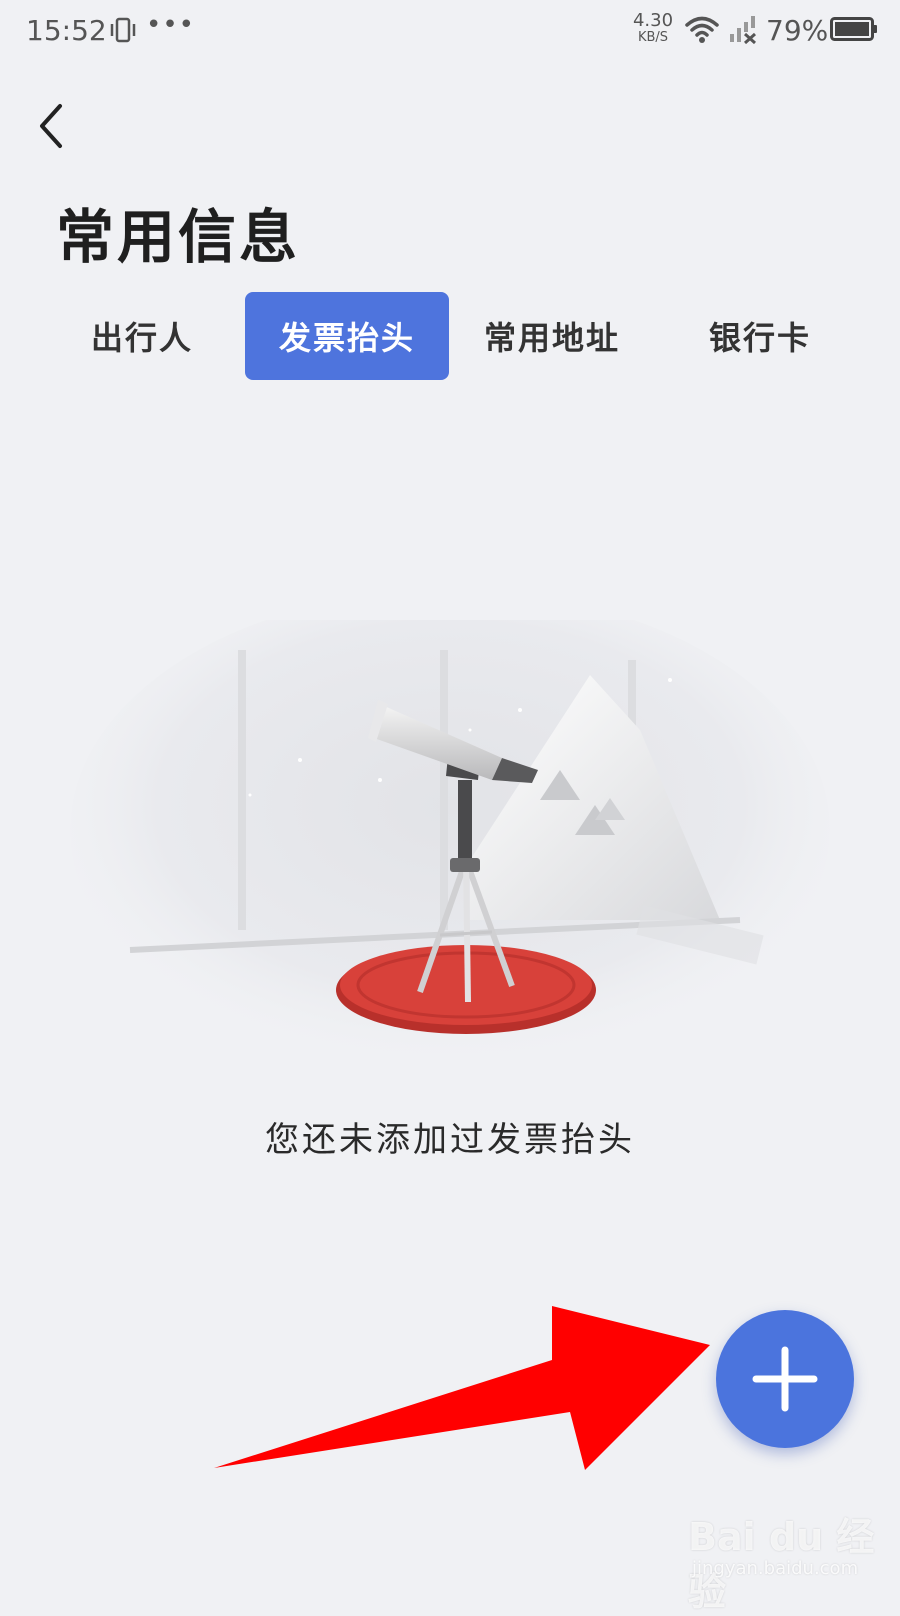  I want to click on battery-percent: 79%, so click(797, 30).